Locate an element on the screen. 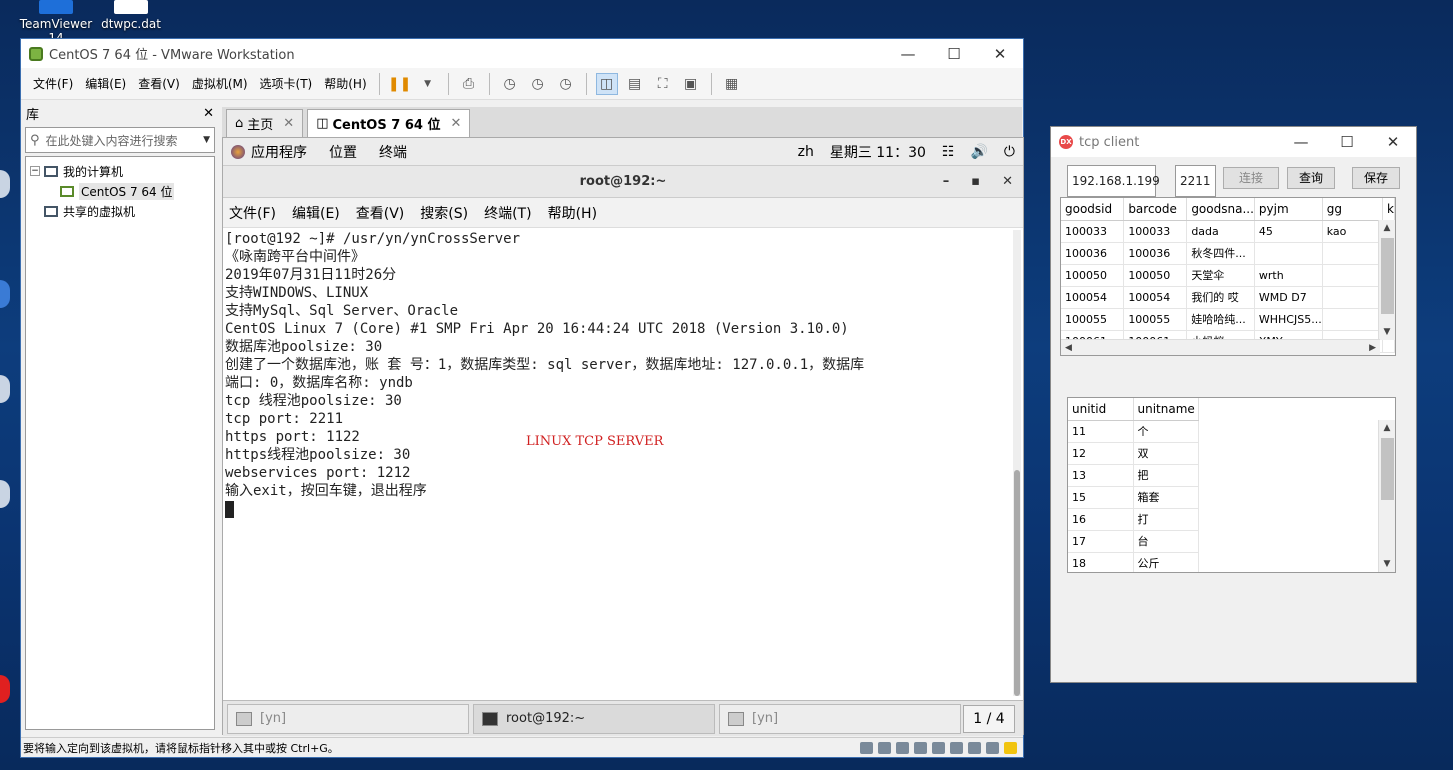  table-row: 100033 100033 dada 45 kao is located at coordinates (1228, 231).